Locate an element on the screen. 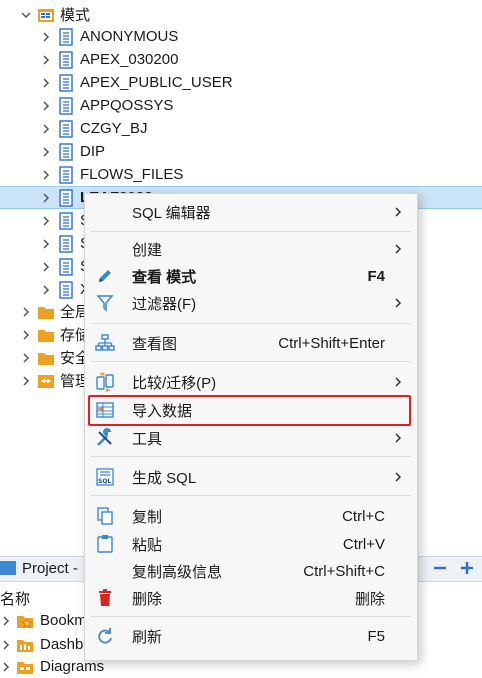  project-item-label: Bookm is located at coordinates (63, 620).